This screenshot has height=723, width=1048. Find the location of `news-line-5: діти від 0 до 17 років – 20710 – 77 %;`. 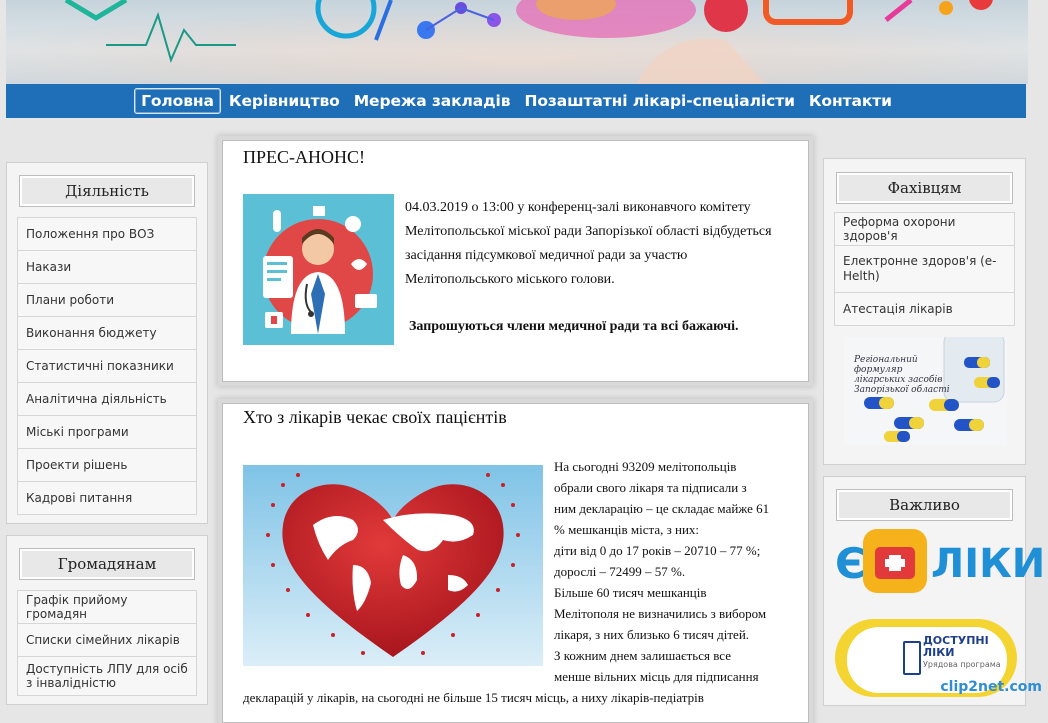

news-line-5: діти від 0 до 17 років – 20710 – 77 %; is located at coordinates (657, 550).